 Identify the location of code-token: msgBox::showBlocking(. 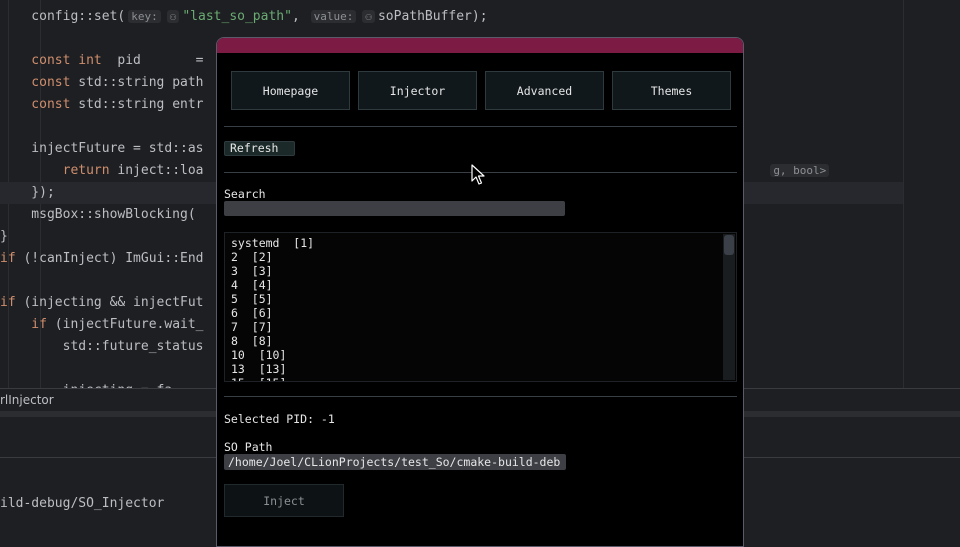
(98, 214).